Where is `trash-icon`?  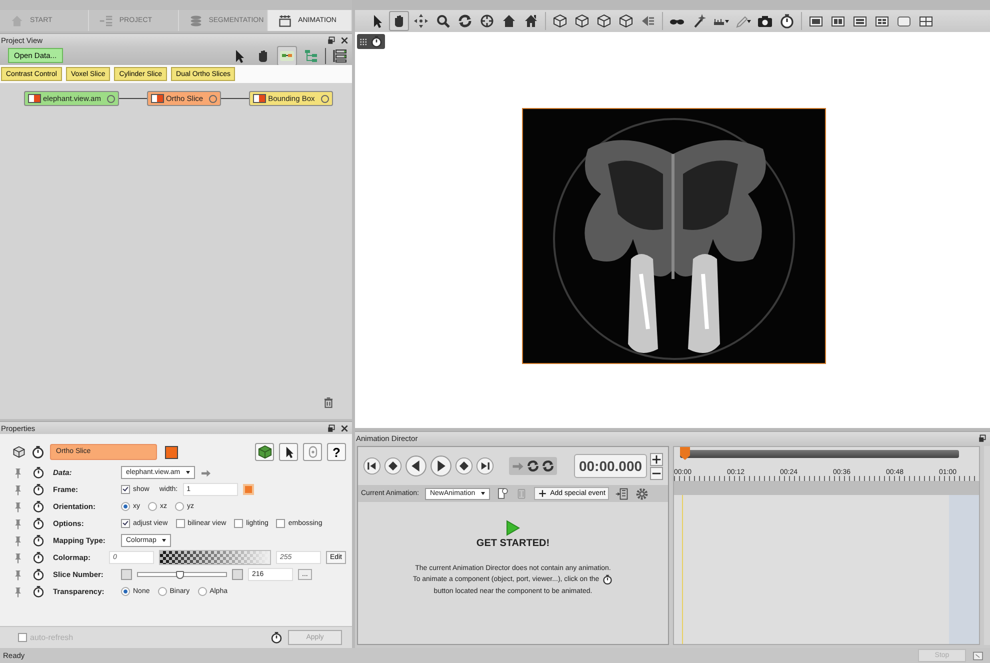
trash-icon is located at coordinates (328, 402).